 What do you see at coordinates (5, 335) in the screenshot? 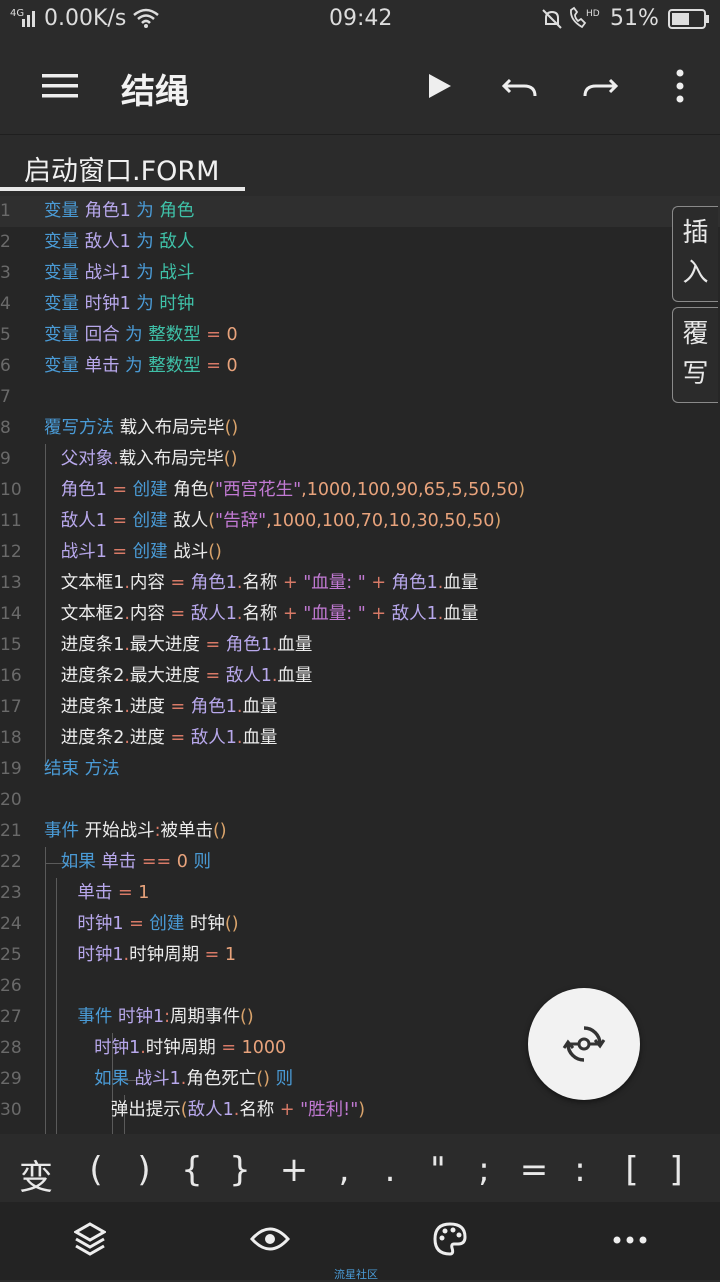
I see `line-number: 5` at bounding box center [5, 335].